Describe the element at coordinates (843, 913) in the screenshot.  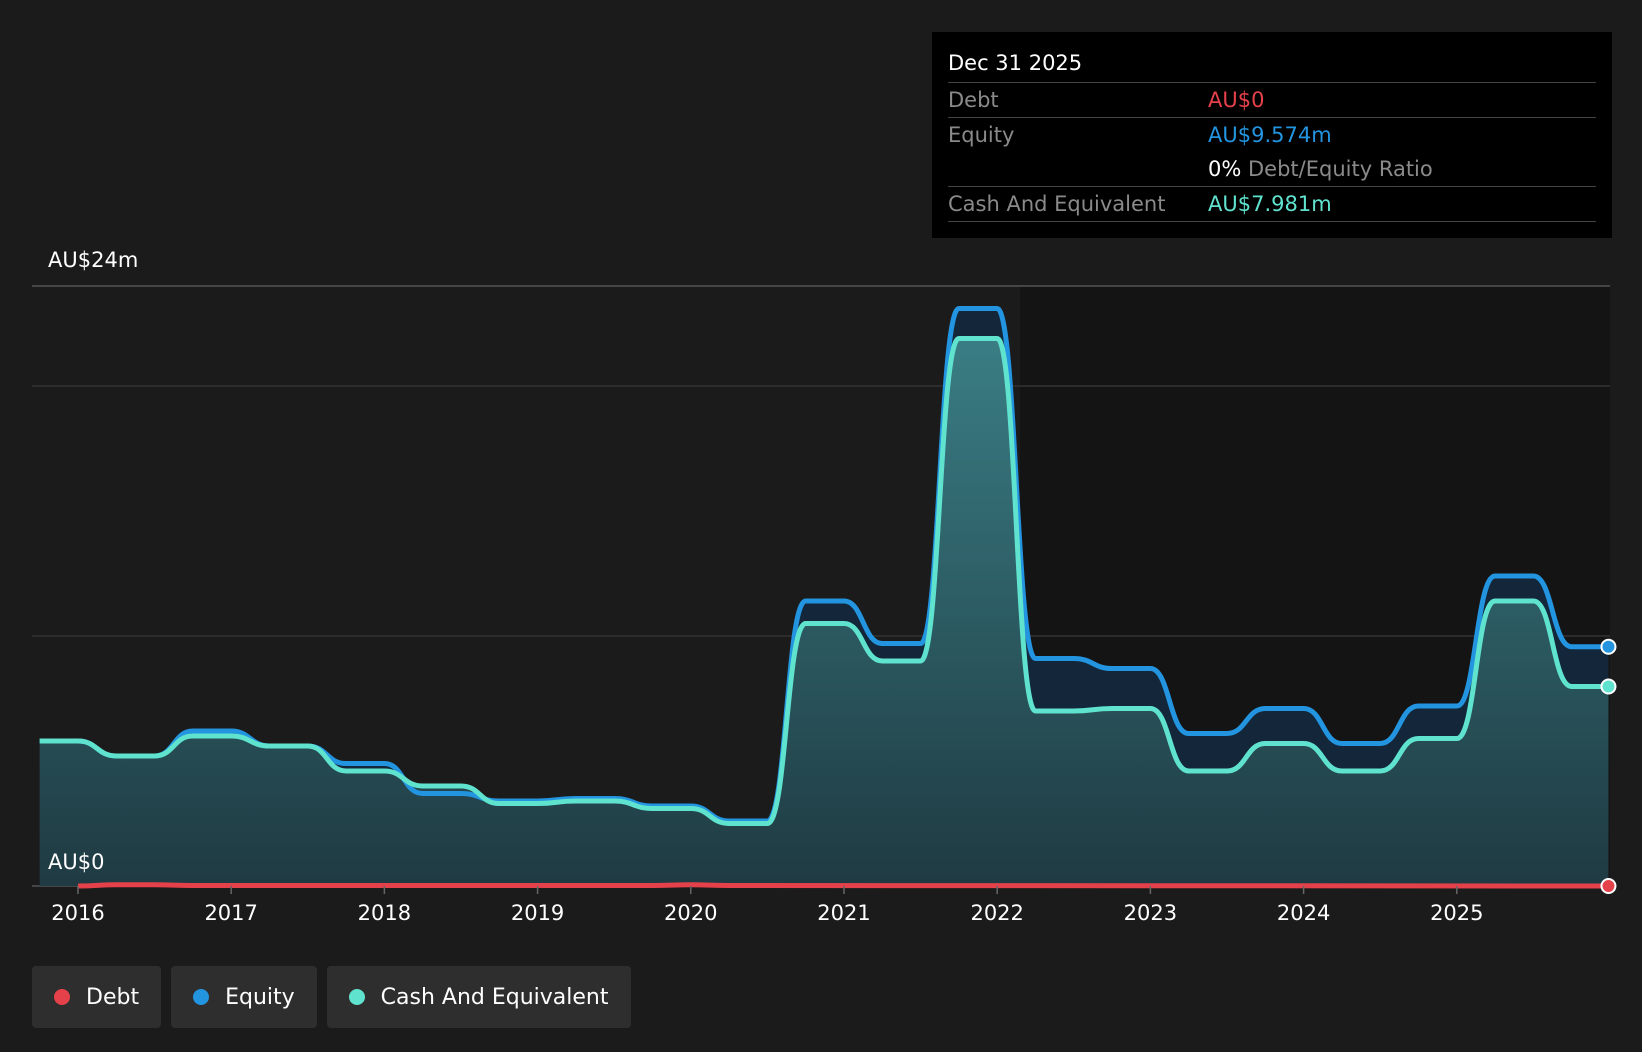
I see `x-tick-label-2021: 2021` at that location.